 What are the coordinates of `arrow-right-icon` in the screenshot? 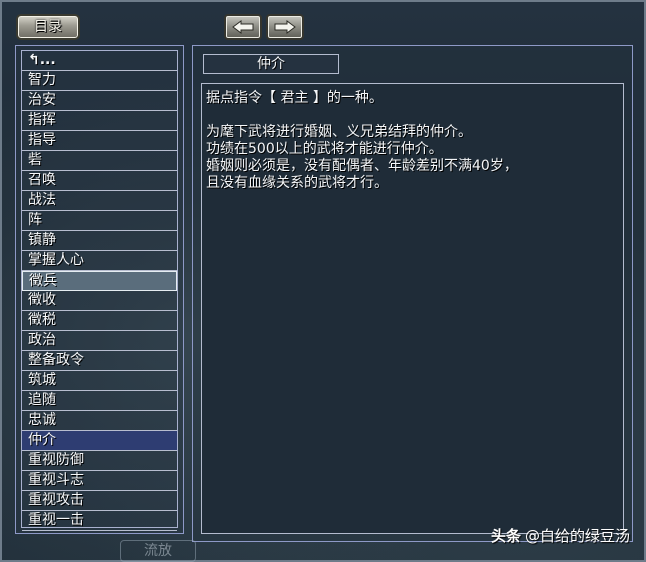 It's located at (285, 27).